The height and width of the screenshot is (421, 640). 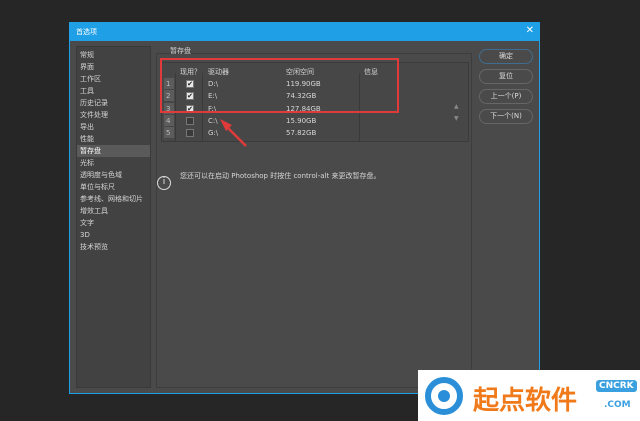 I want to click on logo-icon, so click(x=444, y=396).